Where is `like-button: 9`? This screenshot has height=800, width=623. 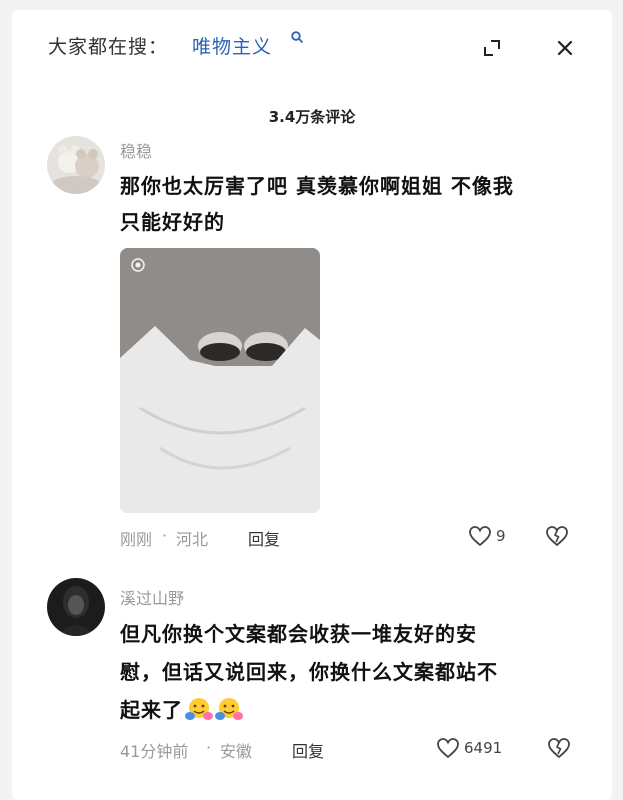
like-button: 9 is located at coordinates (487, 536).